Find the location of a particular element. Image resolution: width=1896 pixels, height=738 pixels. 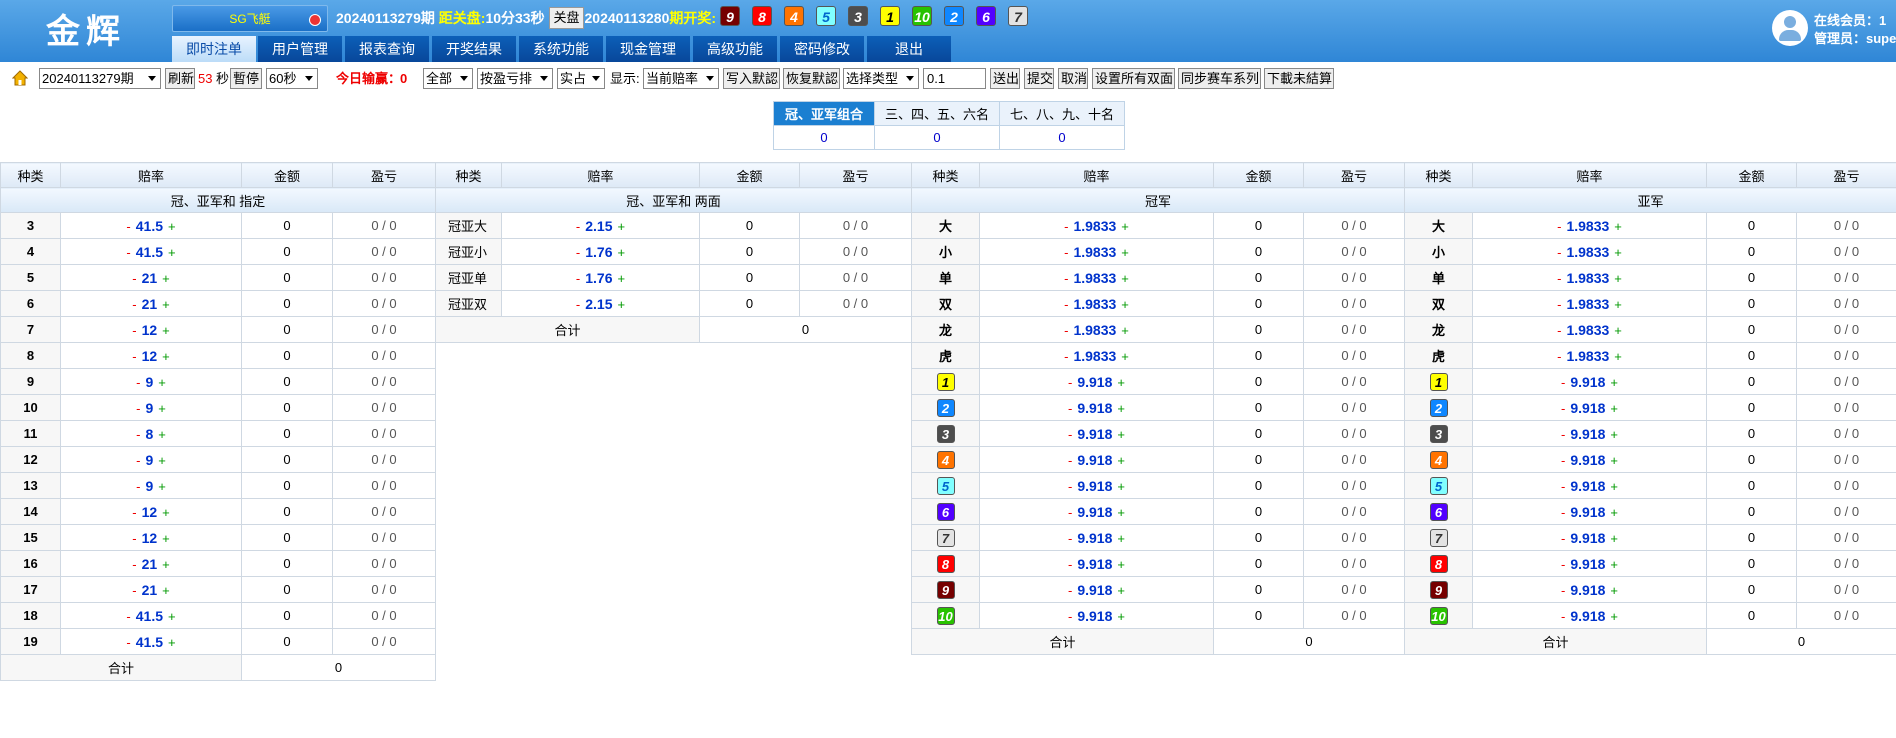

sort-select: 按盈亏排 is located at coordinates (515, 78).